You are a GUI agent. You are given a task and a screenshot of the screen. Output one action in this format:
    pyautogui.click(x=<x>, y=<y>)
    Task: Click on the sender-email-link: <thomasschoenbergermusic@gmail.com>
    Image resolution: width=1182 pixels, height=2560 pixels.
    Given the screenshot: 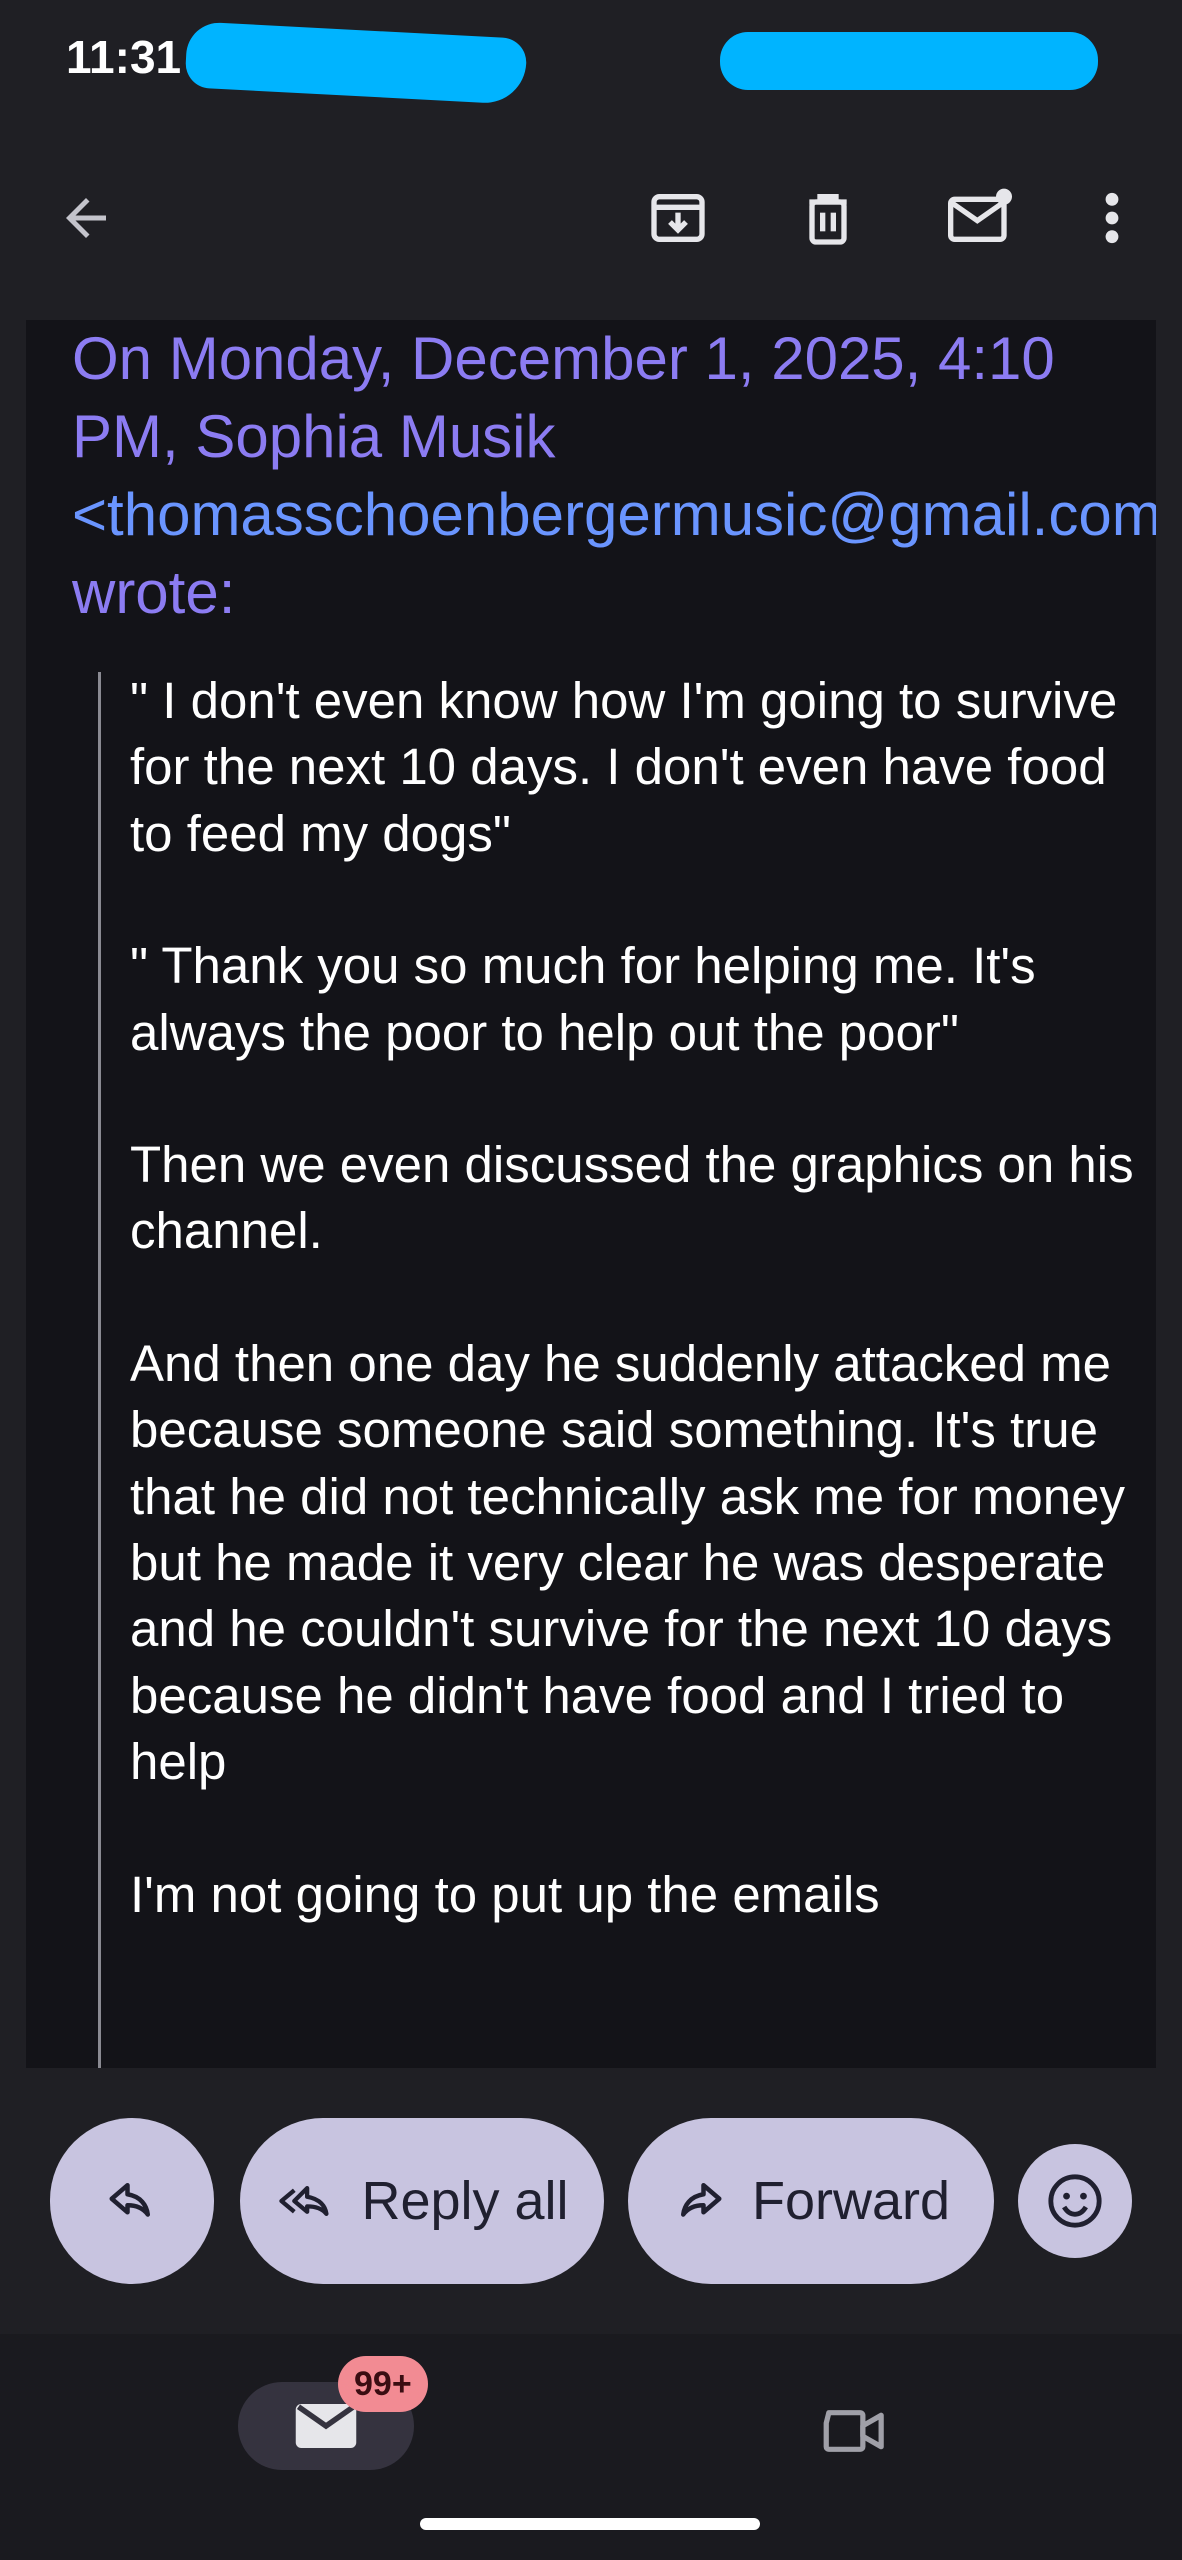 What is the action you would take?
    pyautogui.click(x=614, y=514)
    